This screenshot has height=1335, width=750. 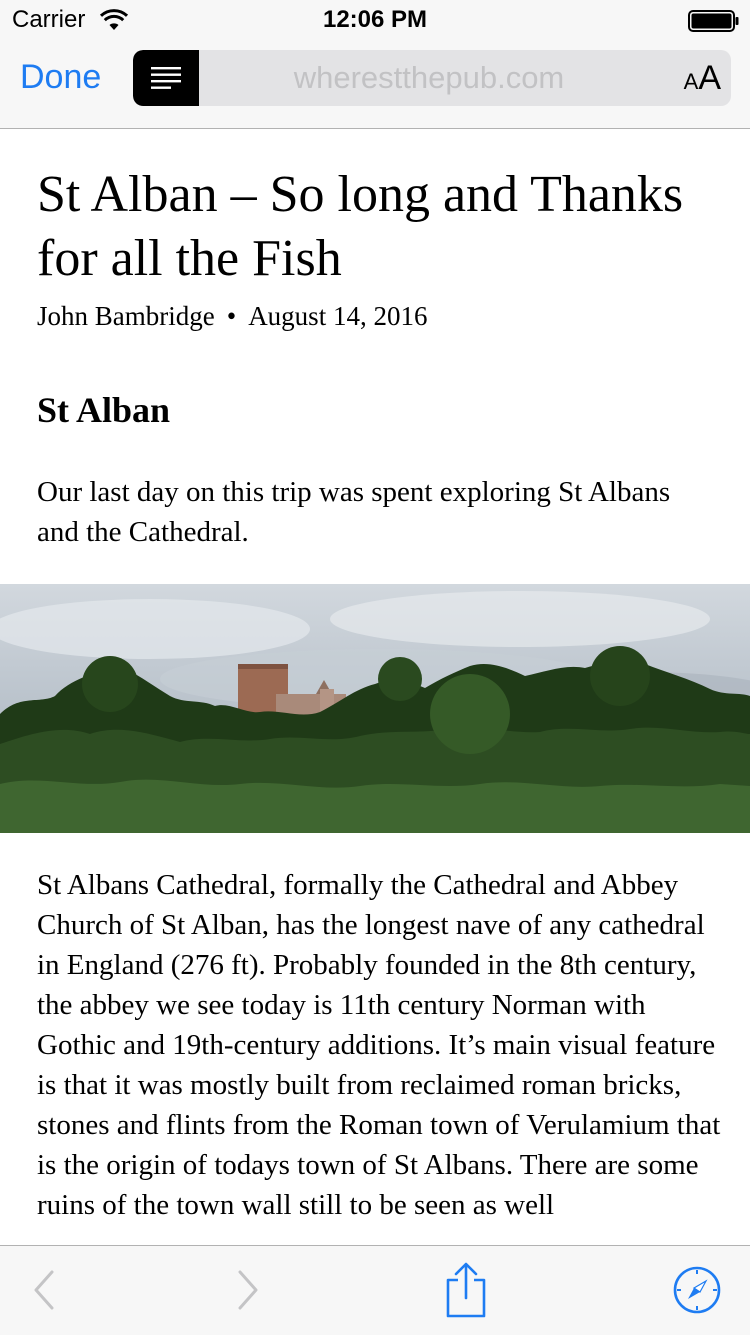 I want to click on section-heading: St Alban, so click(x=104, y=410).